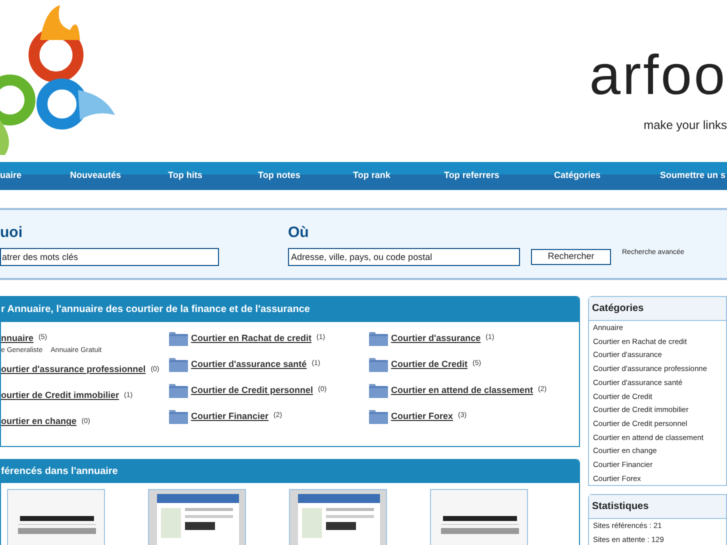 The image size is (727, 545). What do you see at coordinates (230, 417) in the screenshot?
I see `category-link: Courtier Financier` at bounding box center [230, 417].